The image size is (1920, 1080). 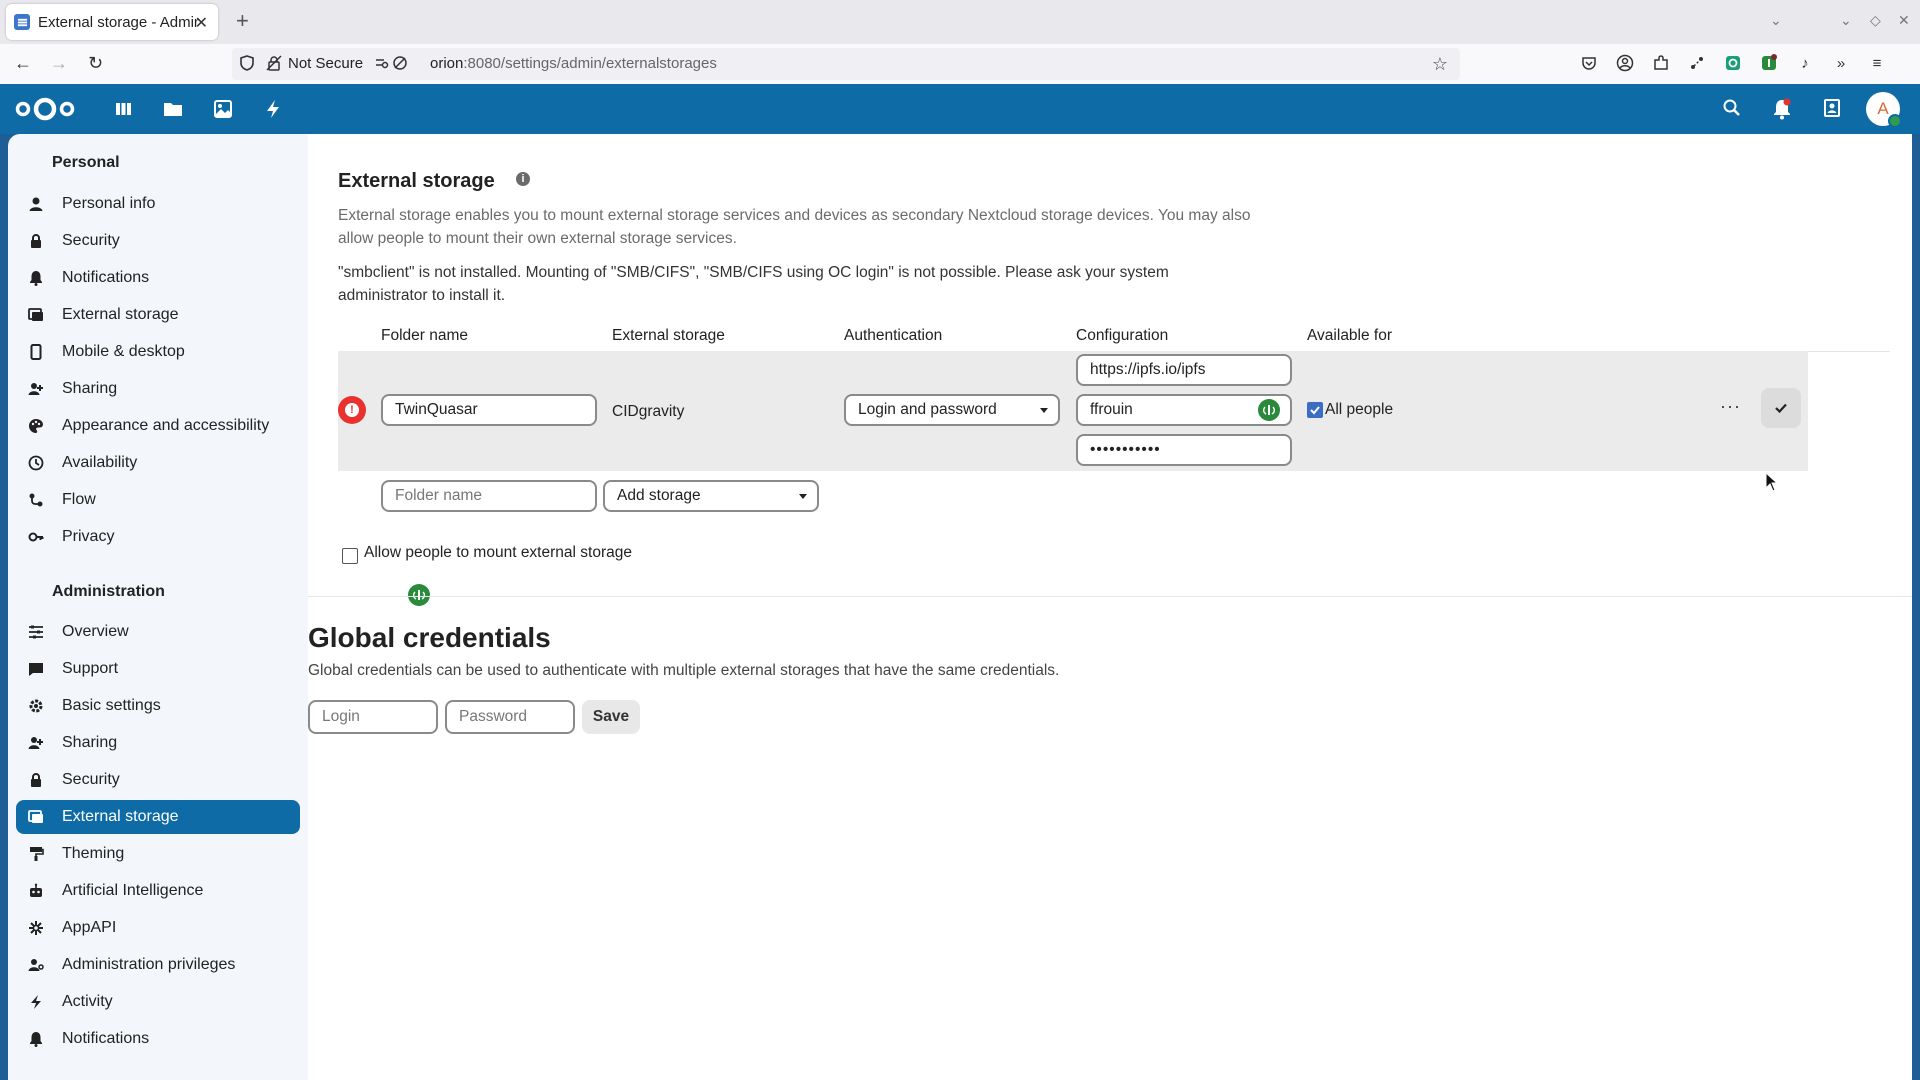 What do you see at coordinates (489, 410) in the screenshot?
I see `mount-folder-name-input: TwinQuasar` at bounding box center [489, 410].